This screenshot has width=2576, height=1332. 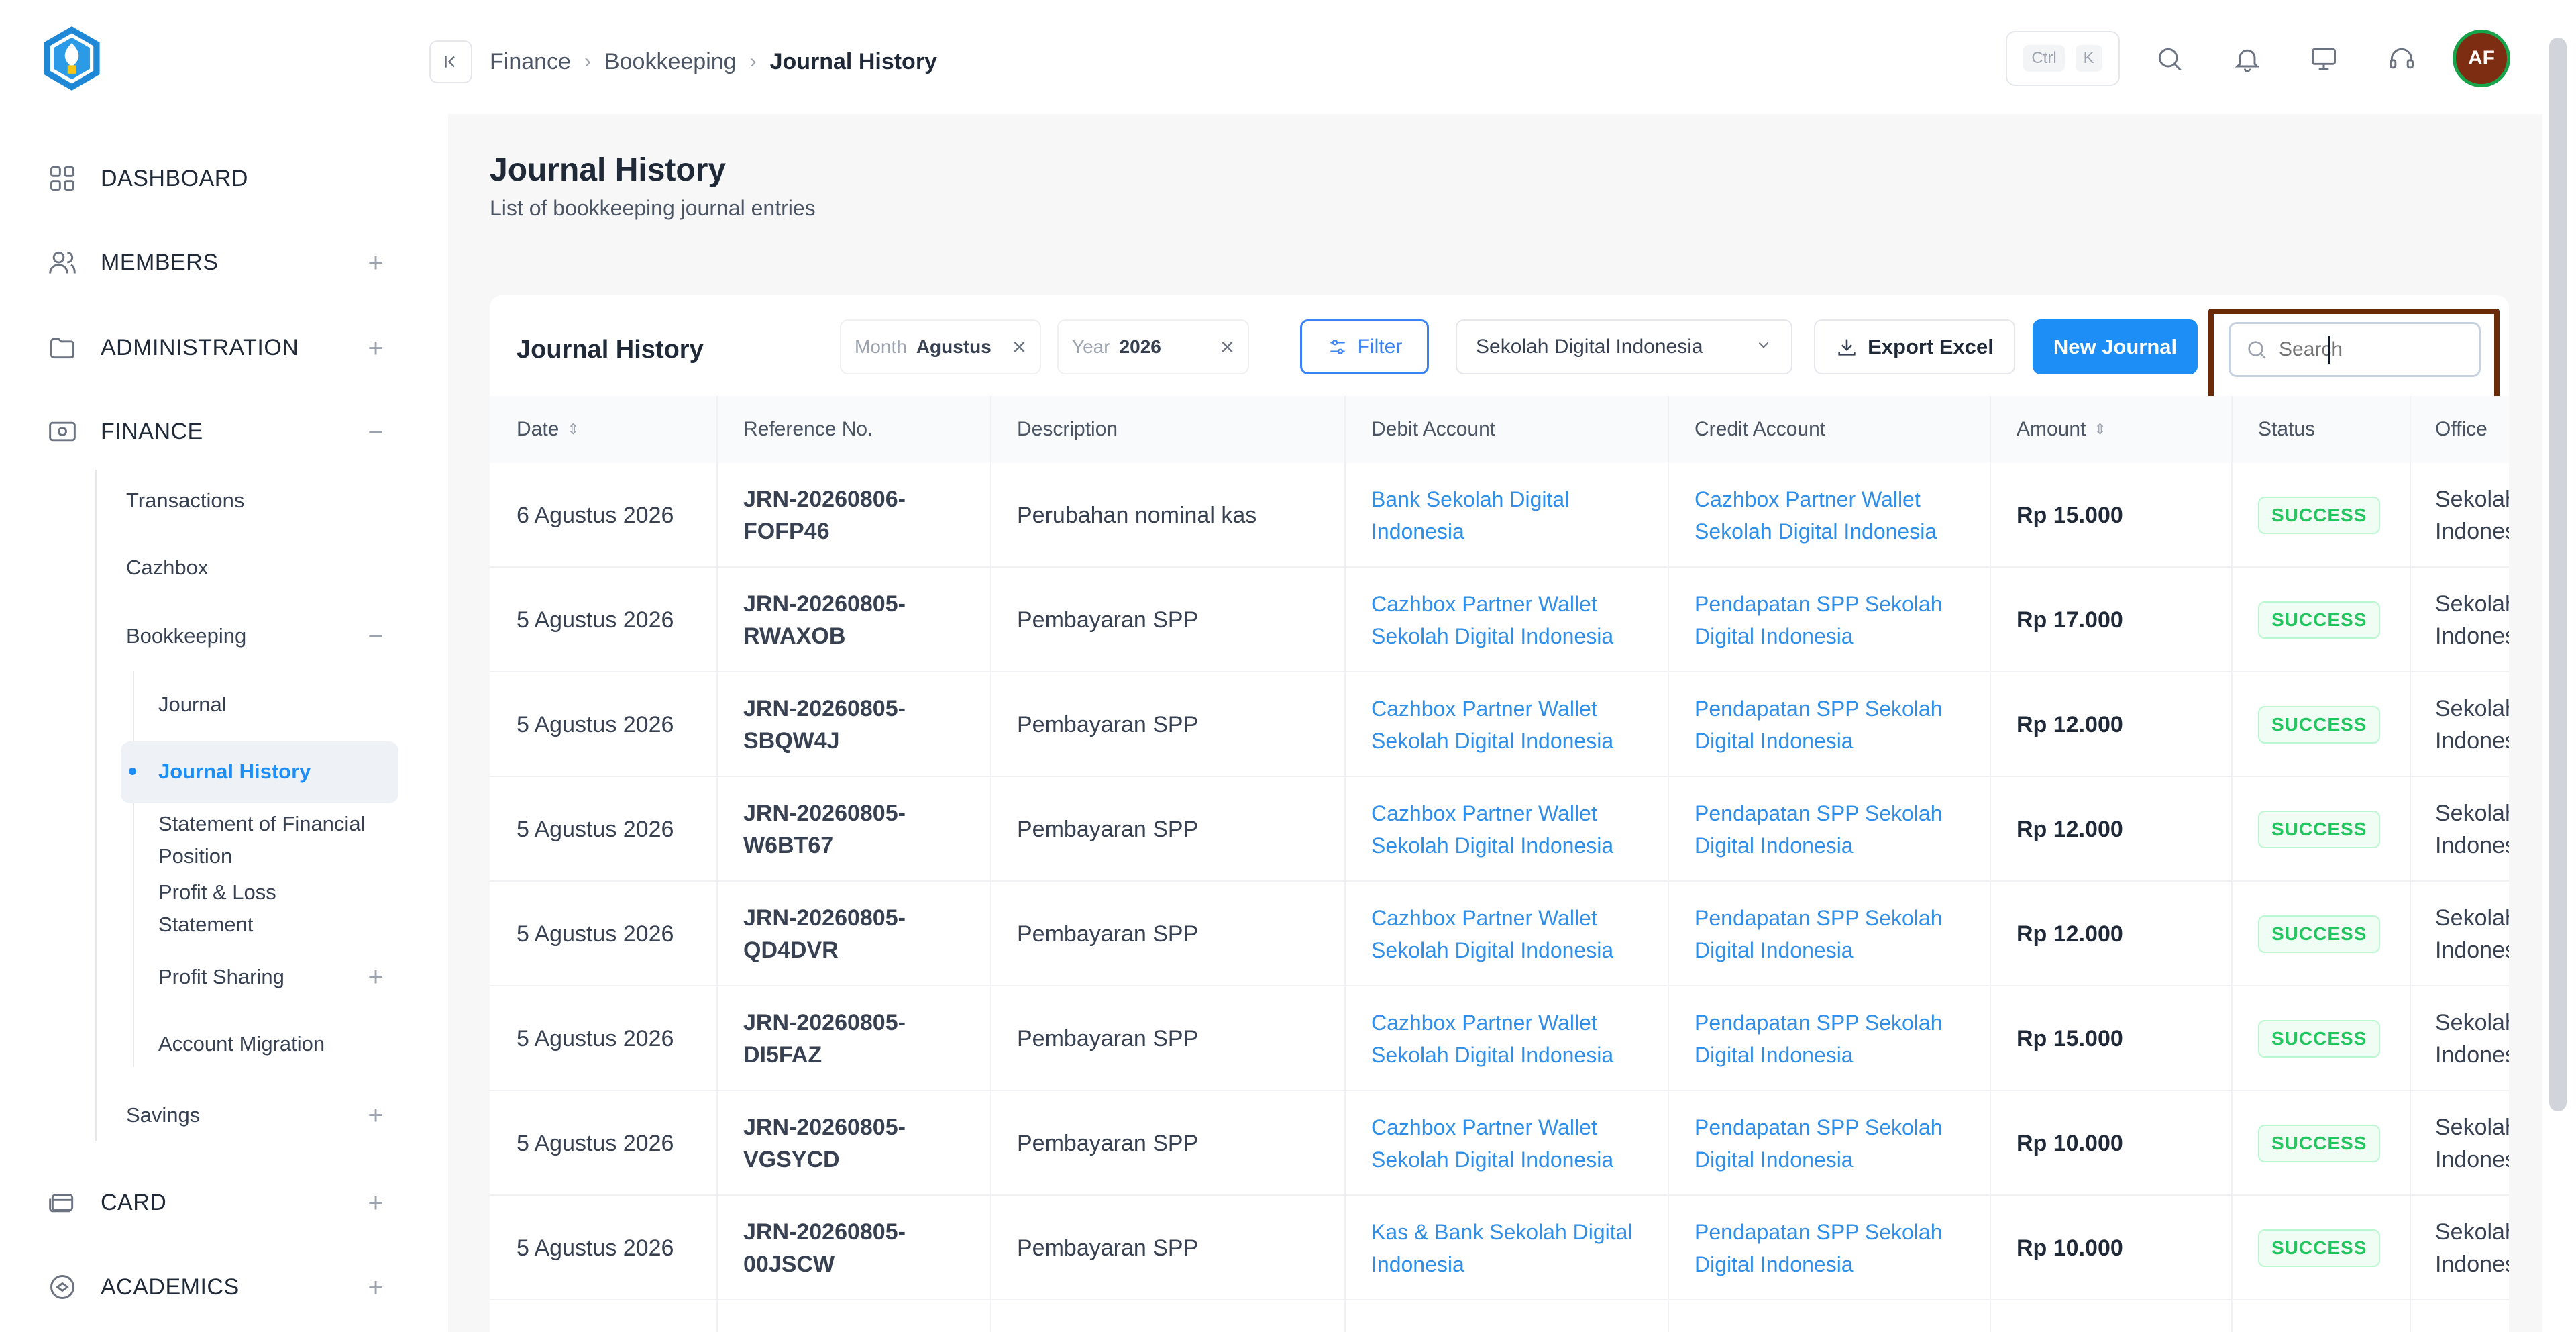 What do you see at coordinates (670, 62) in the screenshot?
I see `breadcrumb-bookkeeping: Bookkeeping` at bounding box center [670, 62].